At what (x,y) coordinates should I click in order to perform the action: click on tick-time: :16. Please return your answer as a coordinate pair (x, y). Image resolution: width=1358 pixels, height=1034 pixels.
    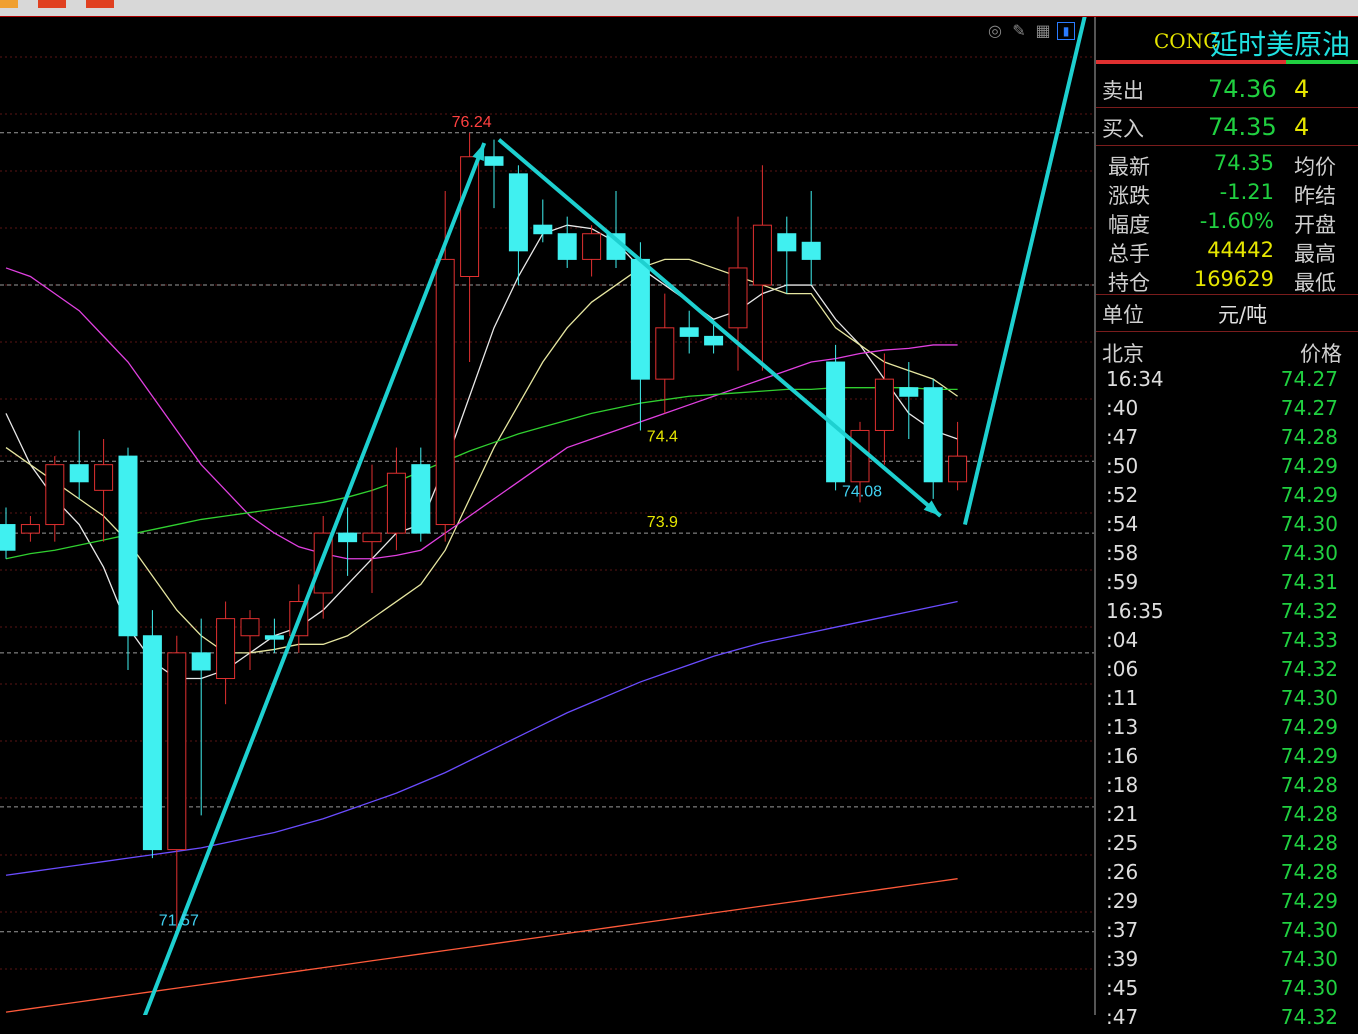
    Looking at the image, I should click on (1122, 756).